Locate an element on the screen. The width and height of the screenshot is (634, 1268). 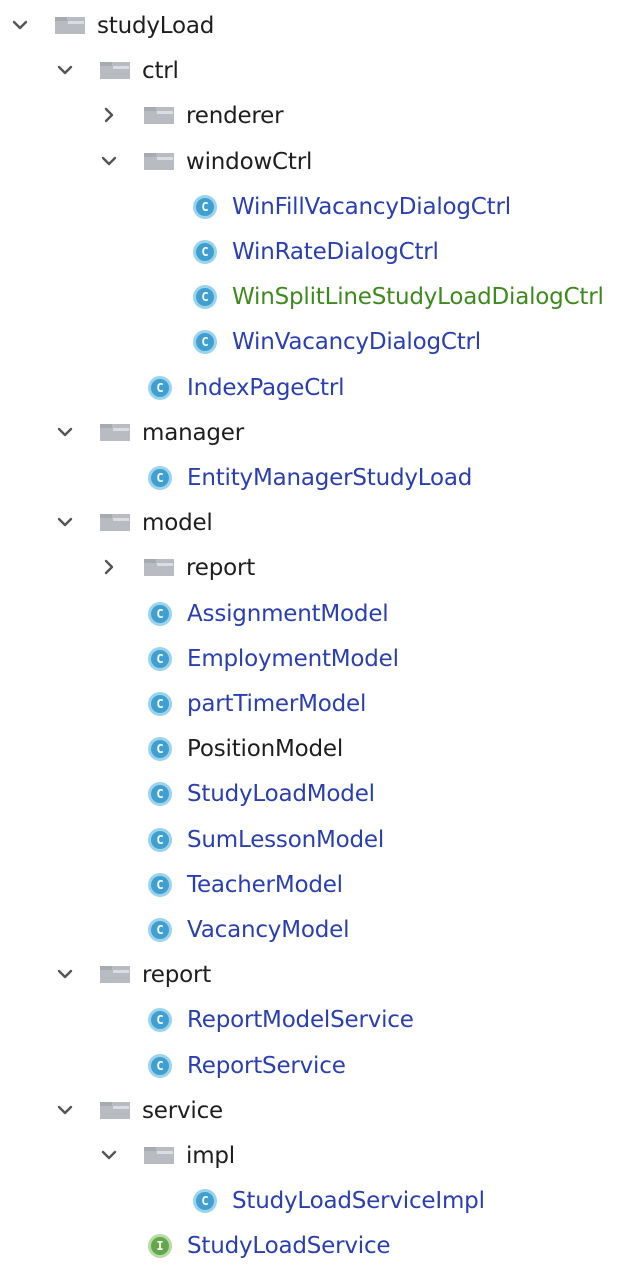
tree-file-winfillvacancydialogctrl: C WinFillVacancyDialogCtrl is located at coordinates (317, 206).